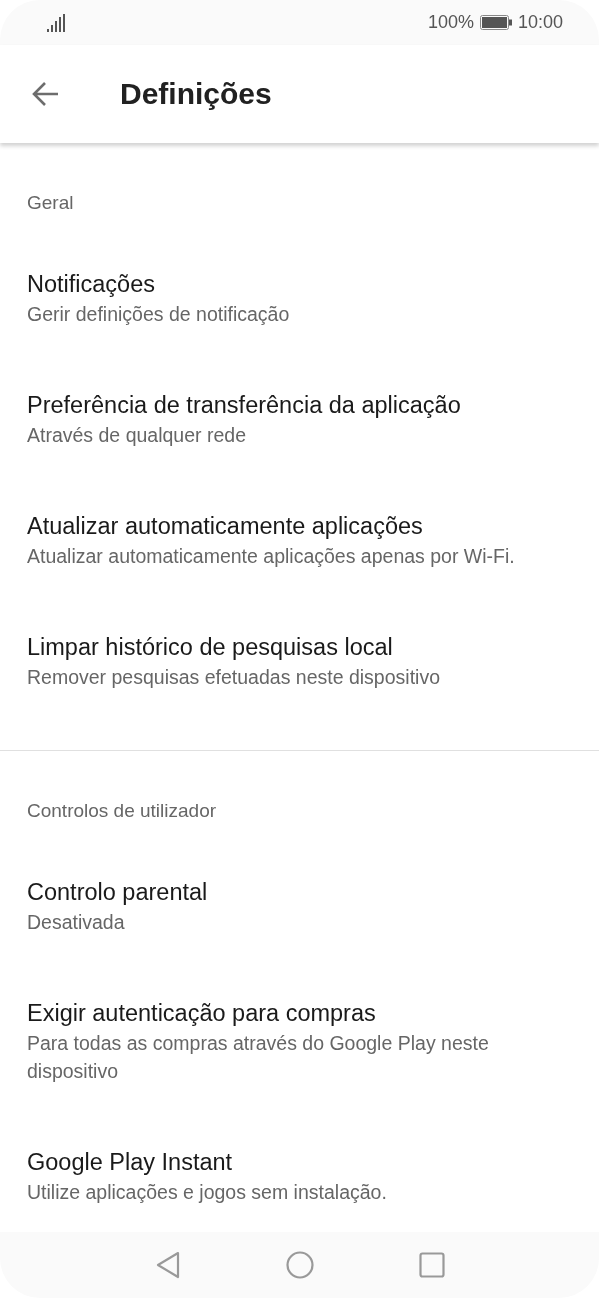 The height and width of the screenshot is (1298, 599). Describe the element at coordinates (57, 22) in the screenshot. I see `signal-icon` at that location.